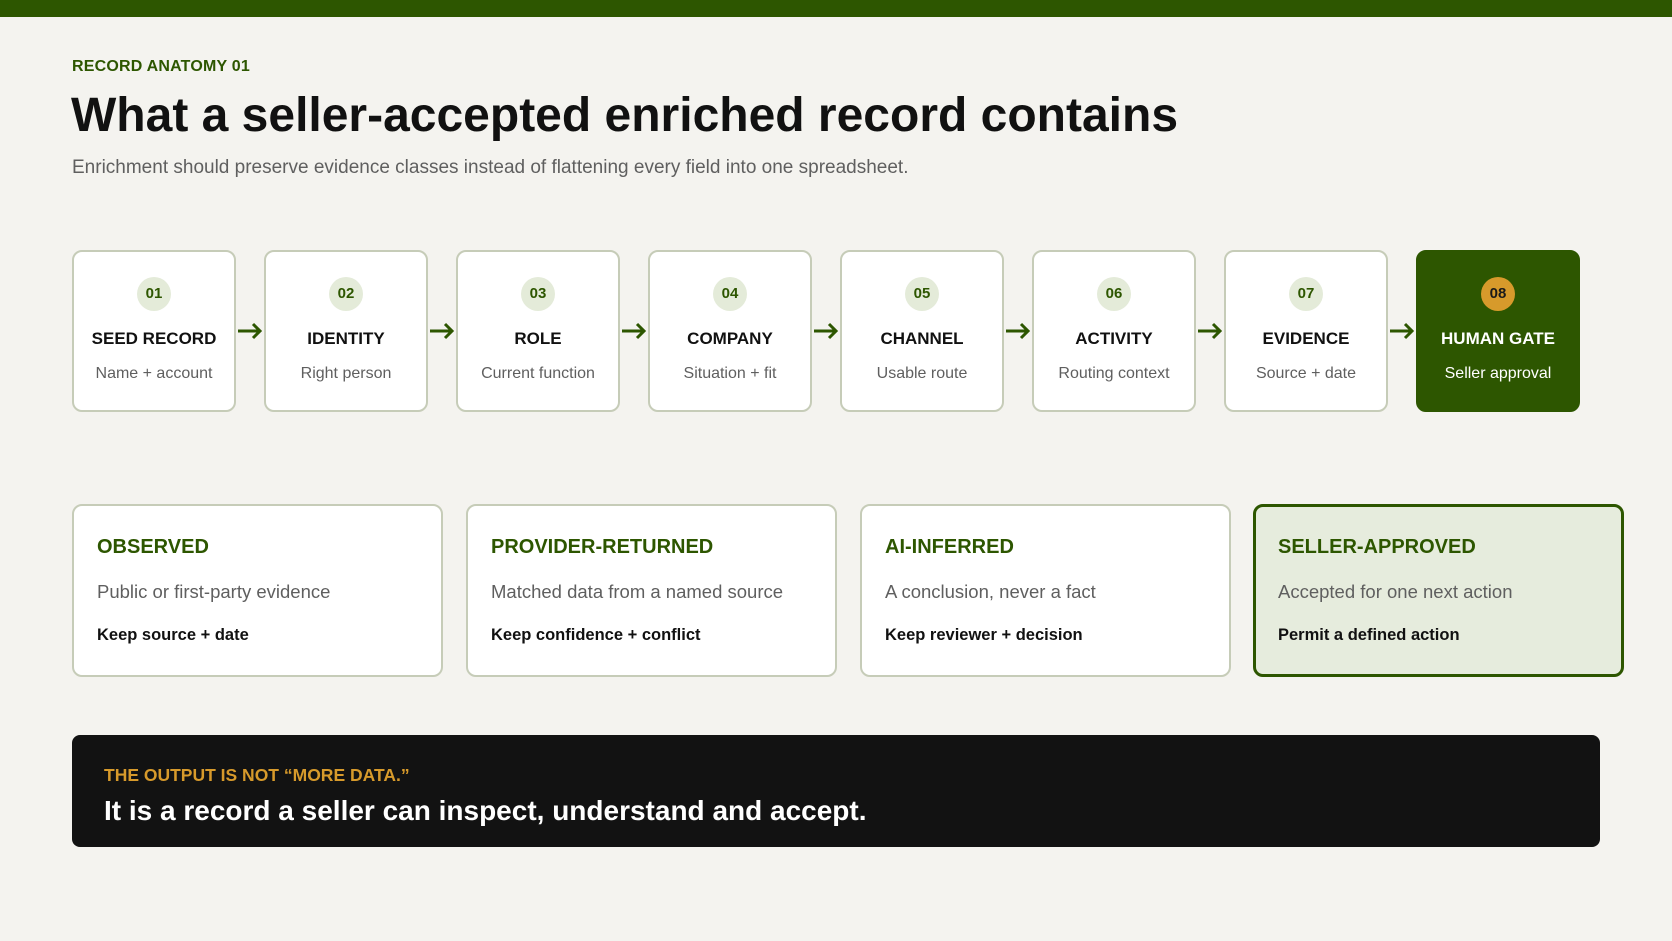 The image size is (1672, 941). Describe the element at coordinates (1498, 373) in the screenshot. I see `step-description: Seller approval` at that location.